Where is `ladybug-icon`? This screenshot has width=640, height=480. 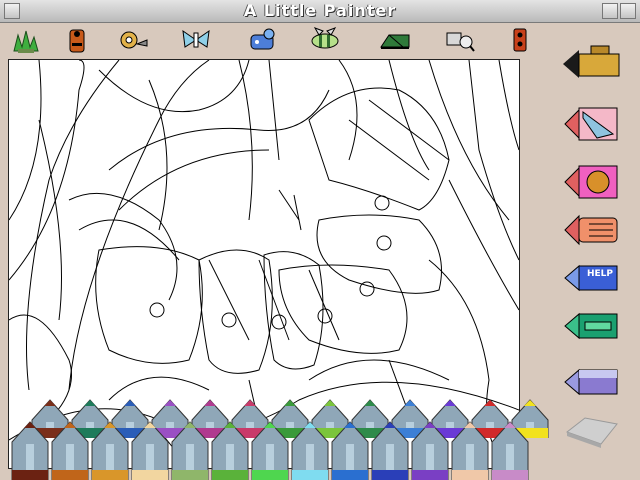 ladybug-icon is located at coordinates (77, 41).